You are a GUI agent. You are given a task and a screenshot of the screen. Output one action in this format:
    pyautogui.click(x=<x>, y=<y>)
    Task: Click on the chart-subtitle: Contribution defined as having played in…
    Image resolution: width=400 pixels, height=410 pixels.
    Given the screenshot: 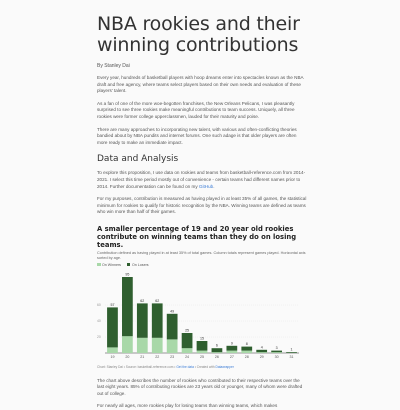 What is the action you would take?
    pyautogui.click(x=201, y=255)
    